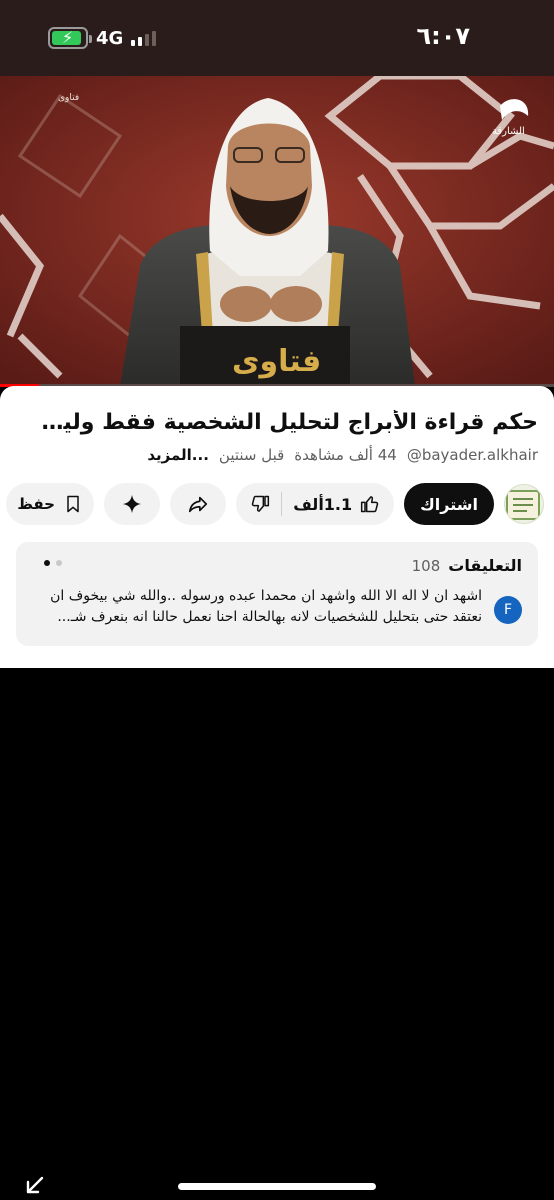 This screenshot has height=1200, width=554. I want to click on comments-header: التعليقات 108, so click(467, 565).